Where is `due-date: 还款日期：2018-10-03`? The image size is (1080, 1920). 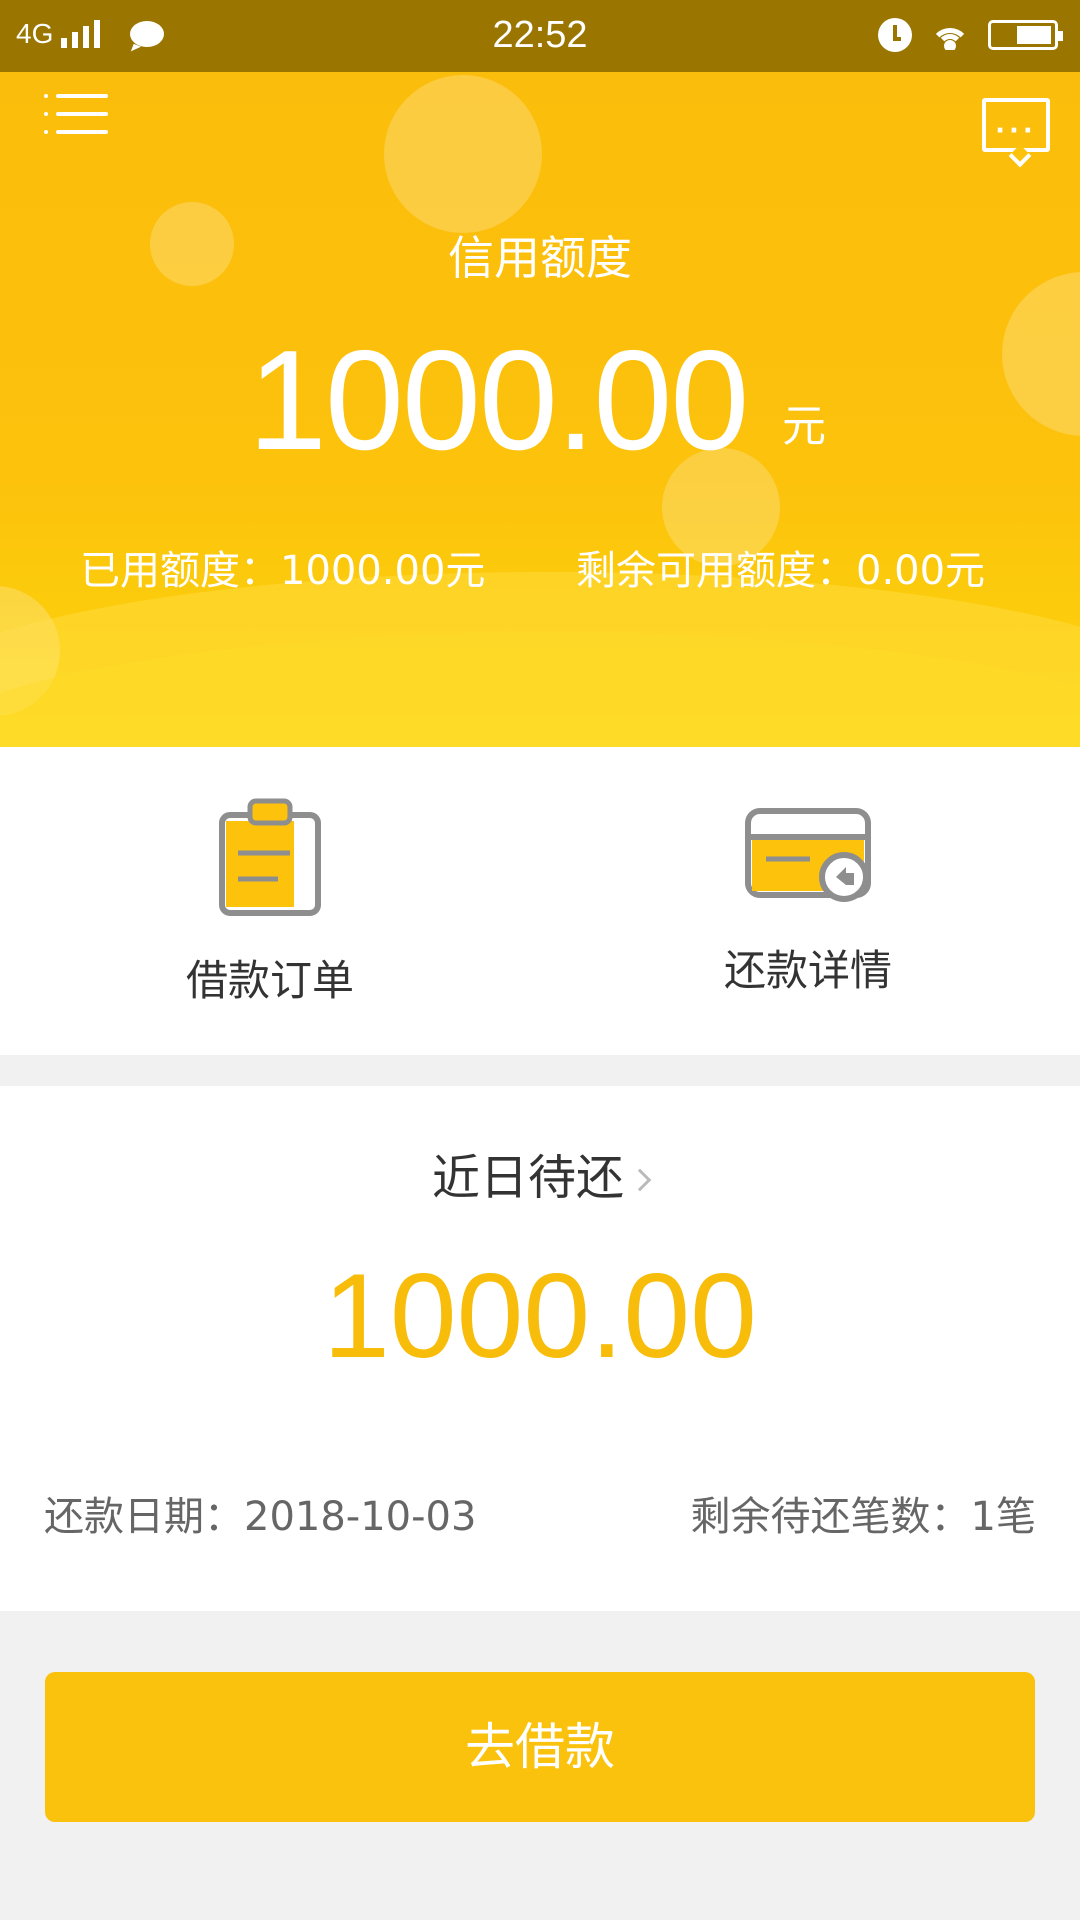
due-date: 还款日期：2018-10-03 is located at coordinates (260, 1517).